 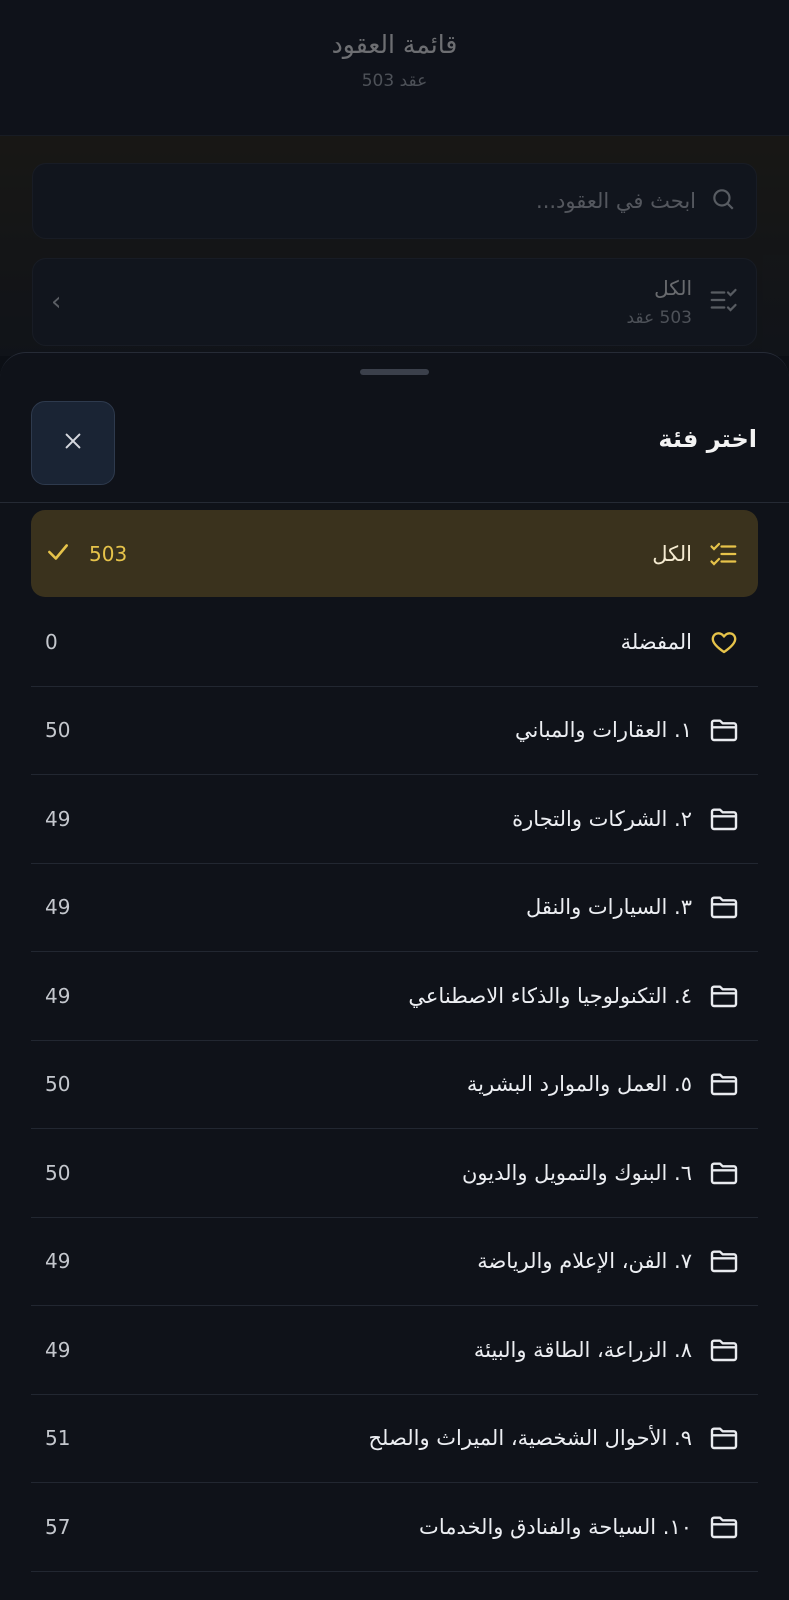 What do you see at coordinates (394, 553) in the screenshot?
I see `category-item-all: الكل 503` at bounding box center [394, 553].